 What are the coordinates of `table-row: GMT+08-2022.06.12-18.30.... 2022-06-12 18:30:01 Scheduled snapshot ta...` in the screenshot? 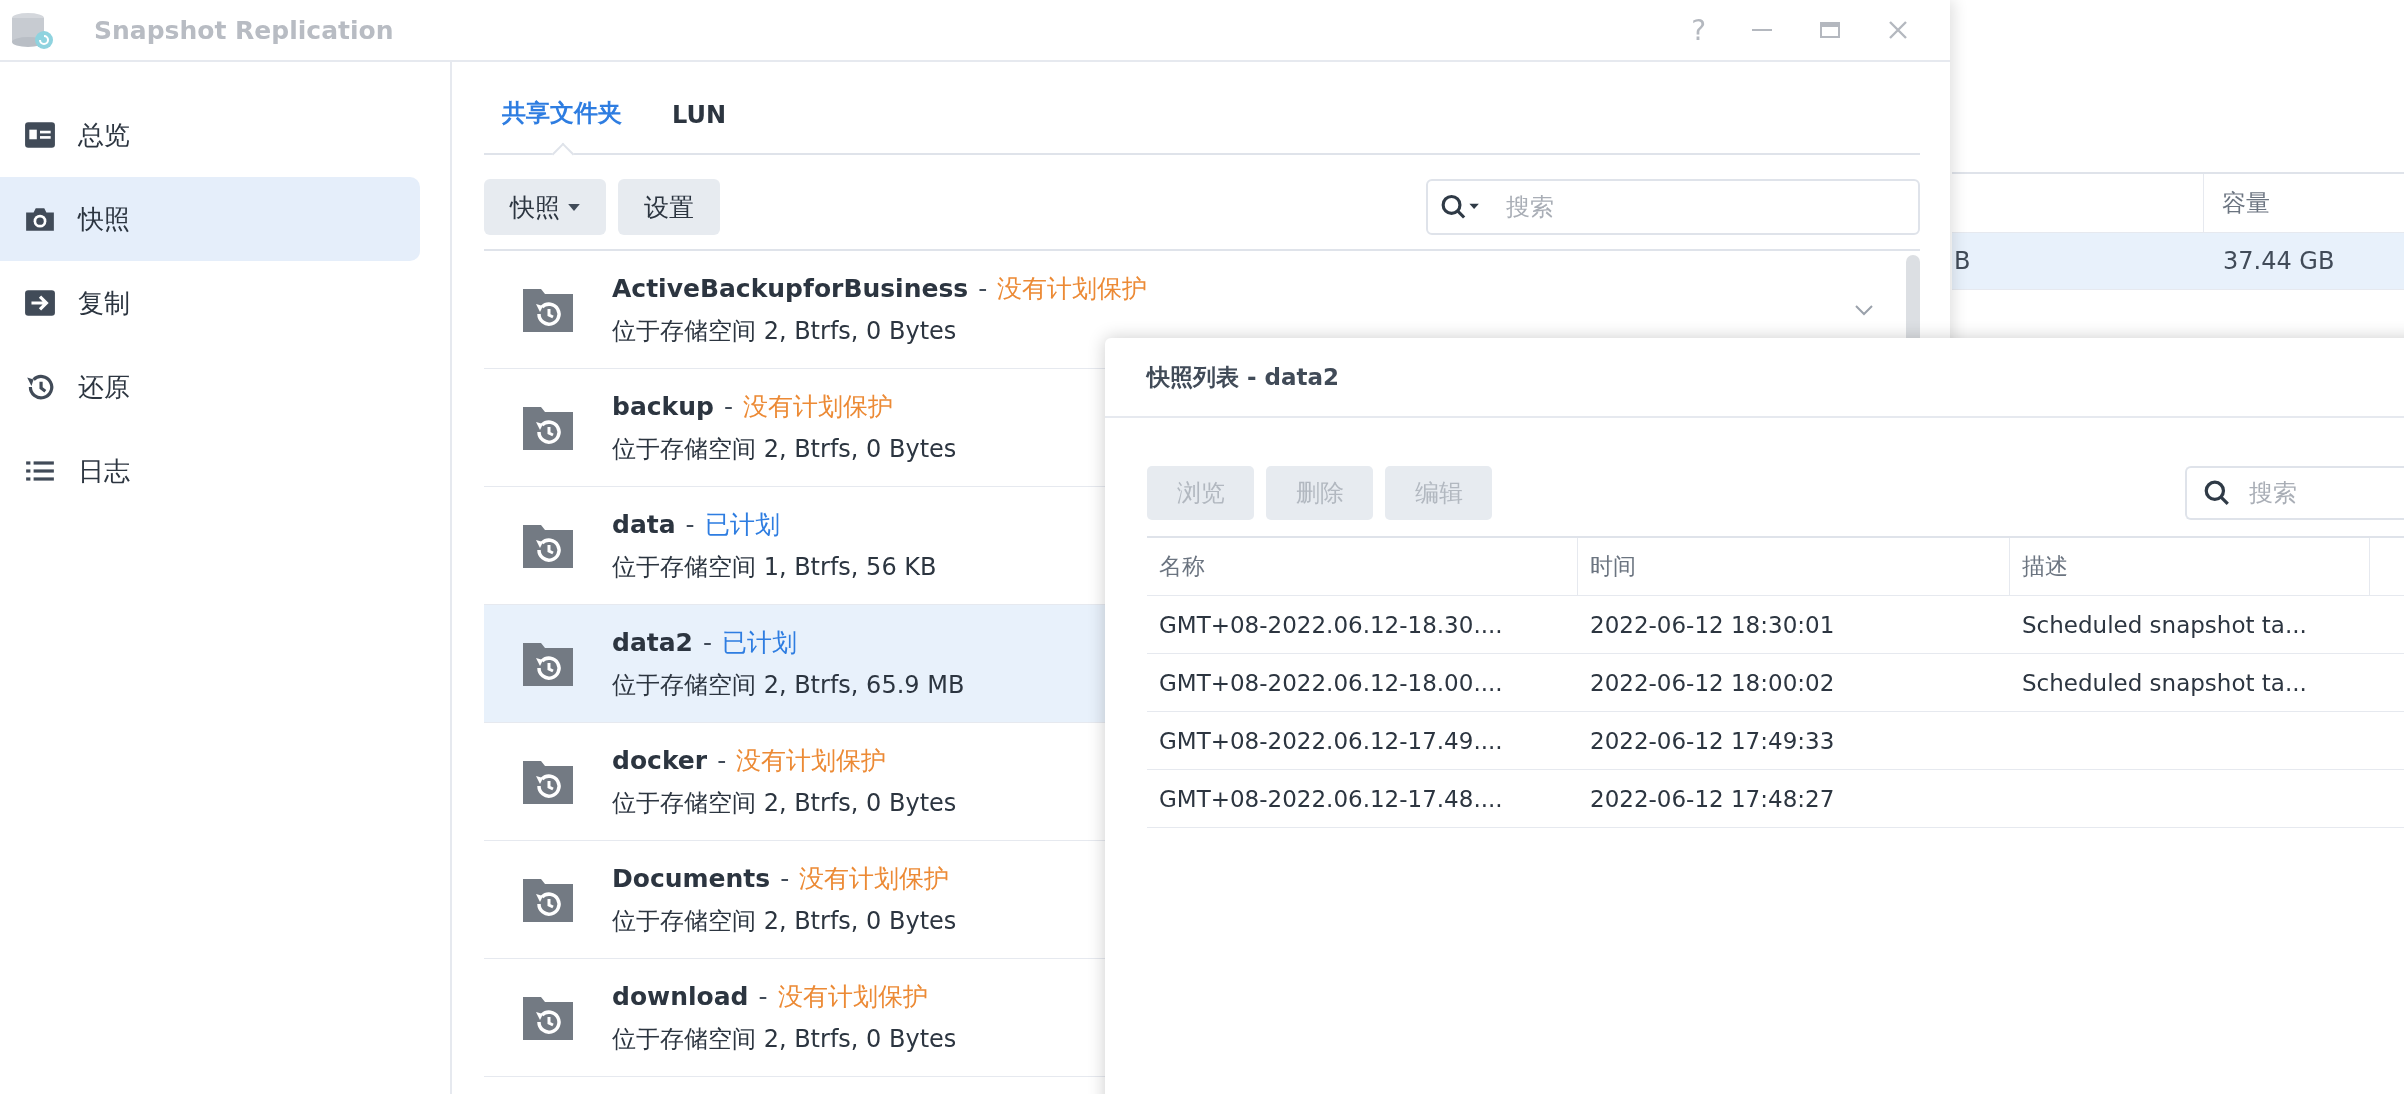 It's located at (1775, 625).